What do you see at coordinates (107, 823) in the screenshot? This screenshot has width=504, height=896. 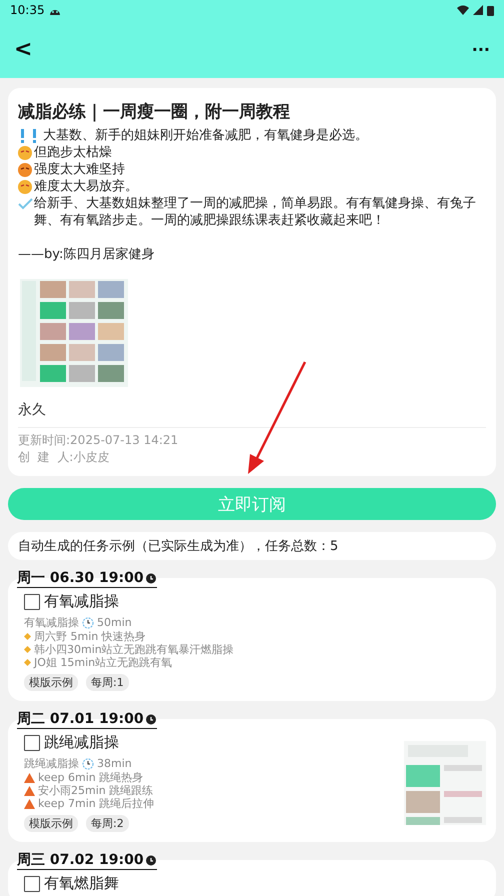 I see `tag: 每周:2` at bounding box center [107, 823].